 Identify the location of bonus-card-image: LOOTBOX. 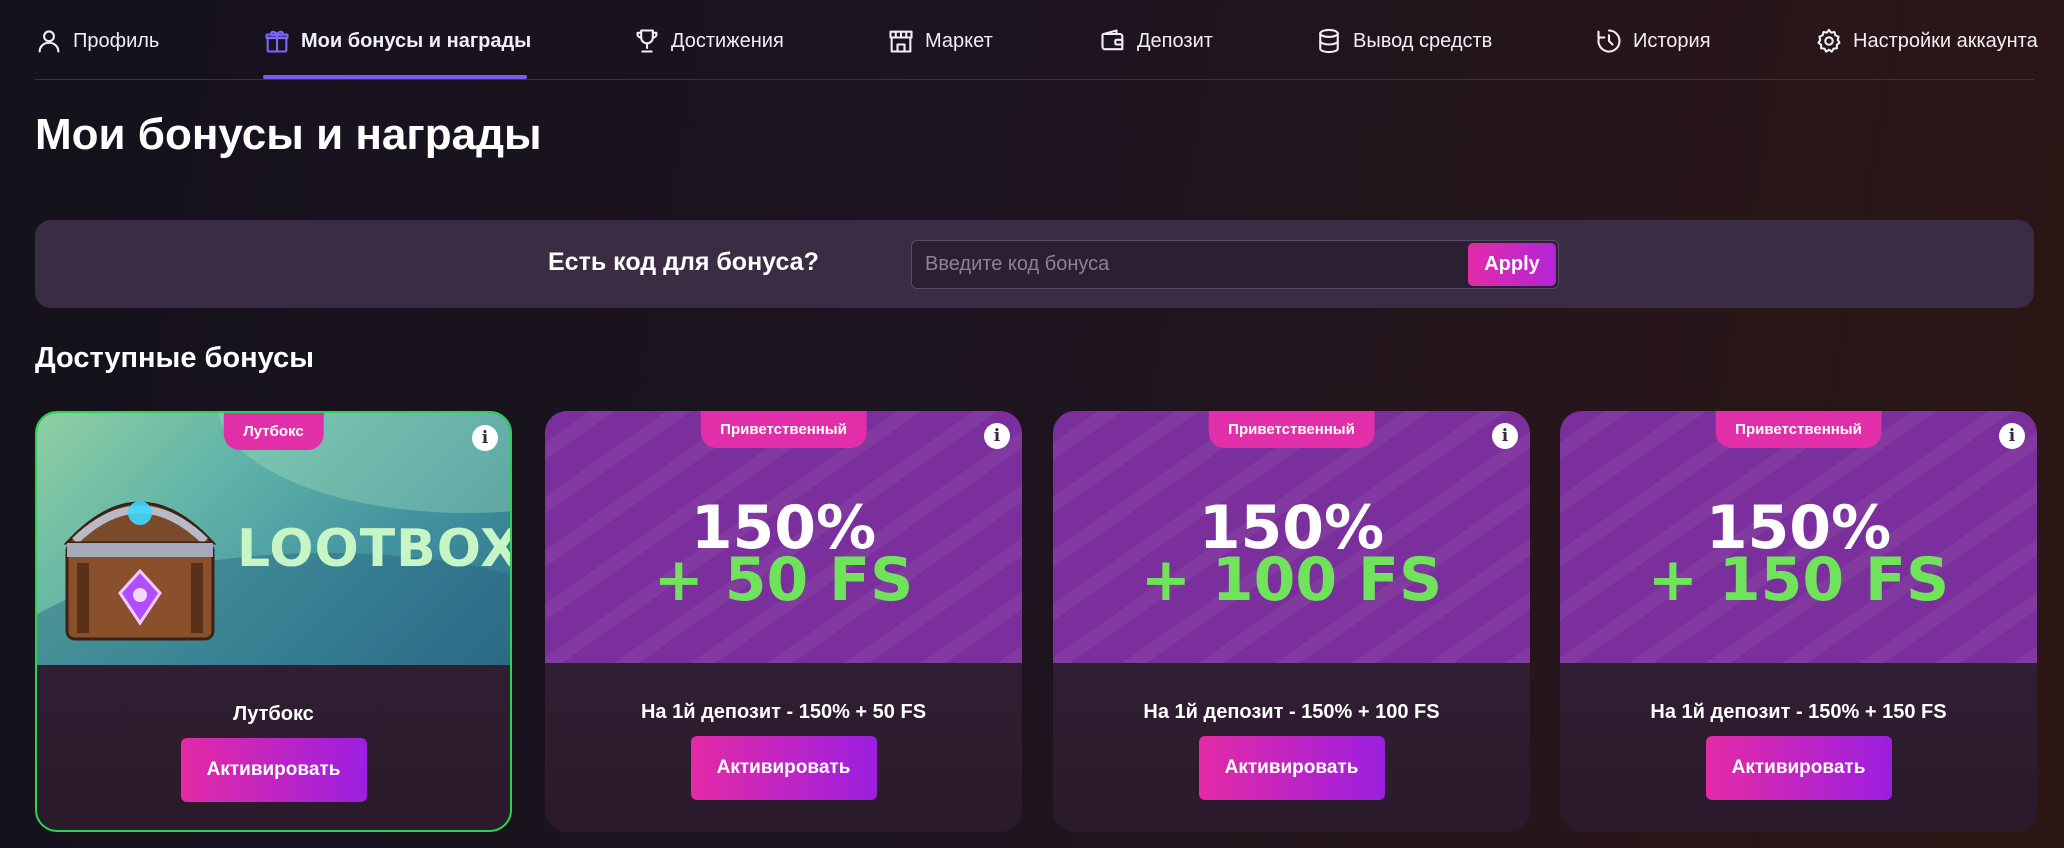
(273, 539).